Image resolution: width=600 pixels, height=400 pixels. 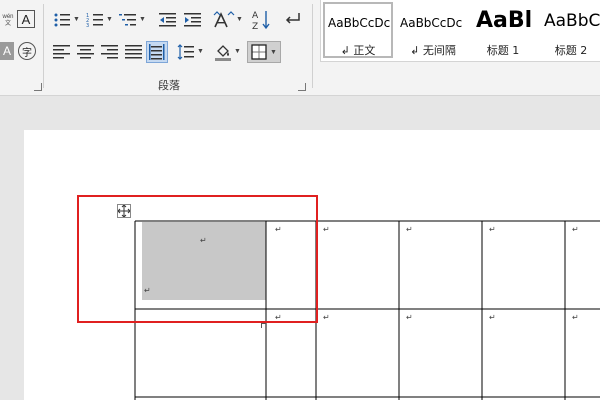 What do you see at coordinates (263, 325) in the screenshot?
I see `column-resize-marker` at bounding box center [263, 325].